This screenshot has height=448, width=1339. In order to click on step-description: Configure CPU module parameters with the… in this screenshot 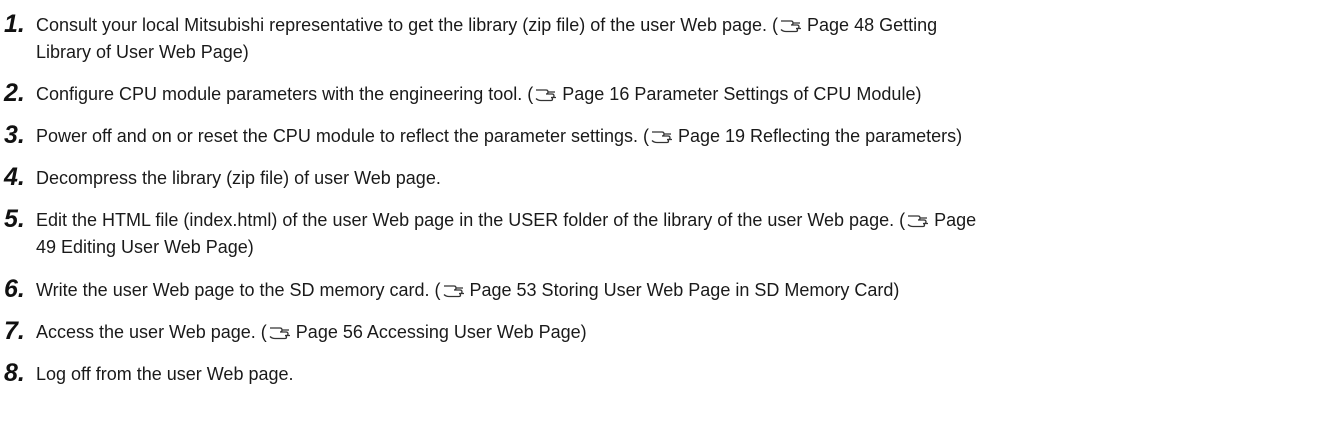, I will do `click(285, 94)`.